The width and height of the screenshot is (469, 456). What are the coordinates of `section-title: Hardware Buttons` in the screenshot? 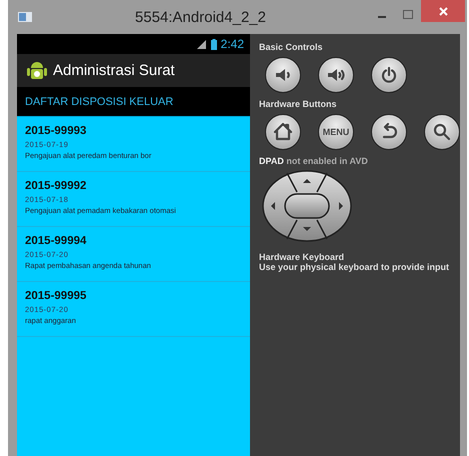 It's located at (298, 104).